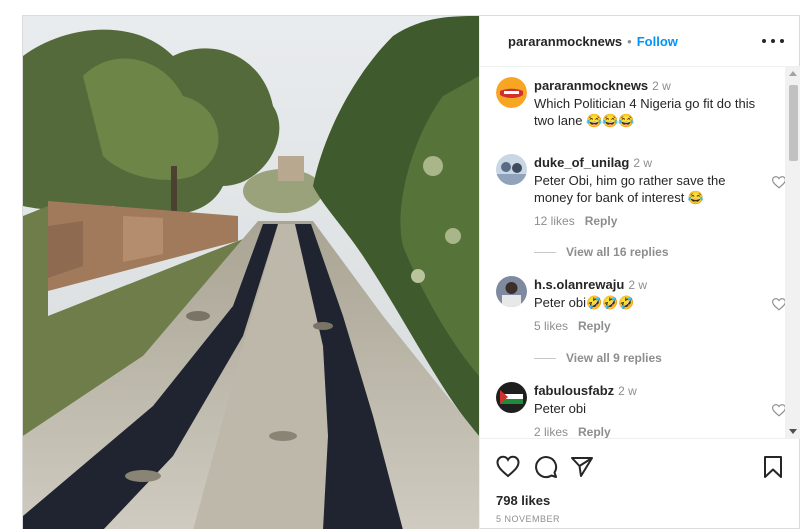  What do you see at coordinates (793, 123) in the screenshot?
I see `scrollbar-thumb` at bounding box center [793, 123].